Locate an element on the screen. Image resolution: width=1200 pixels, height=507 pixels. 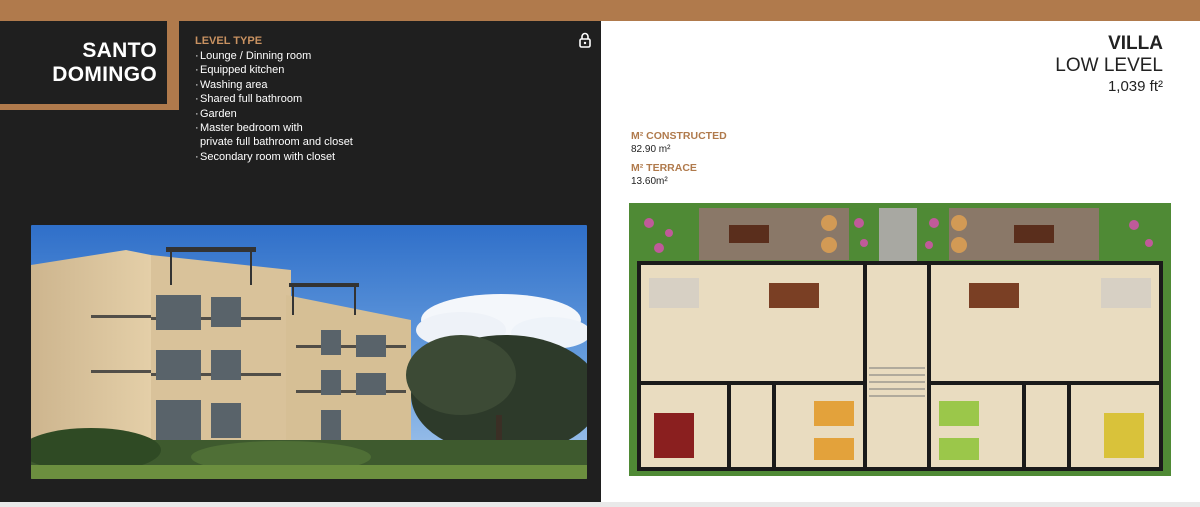
feature-item: Garden is located at coordinates (375, 114).